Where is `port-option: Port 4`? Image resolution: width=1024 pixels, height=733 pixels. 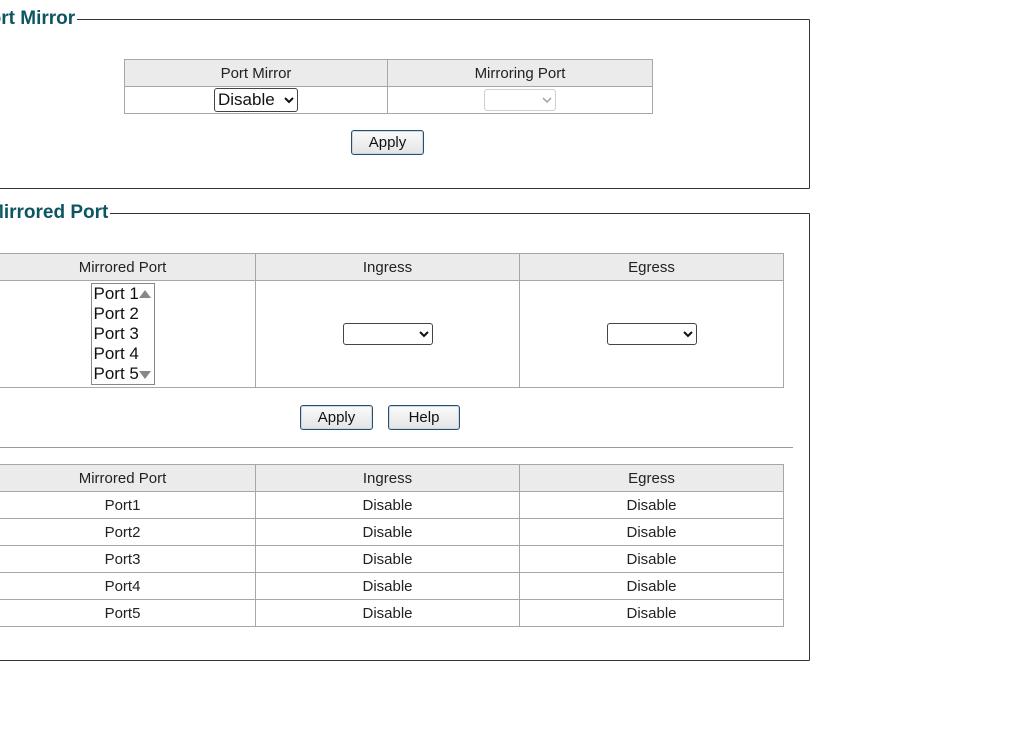
port-option: Port 4 is located at coordinates (123, 354).